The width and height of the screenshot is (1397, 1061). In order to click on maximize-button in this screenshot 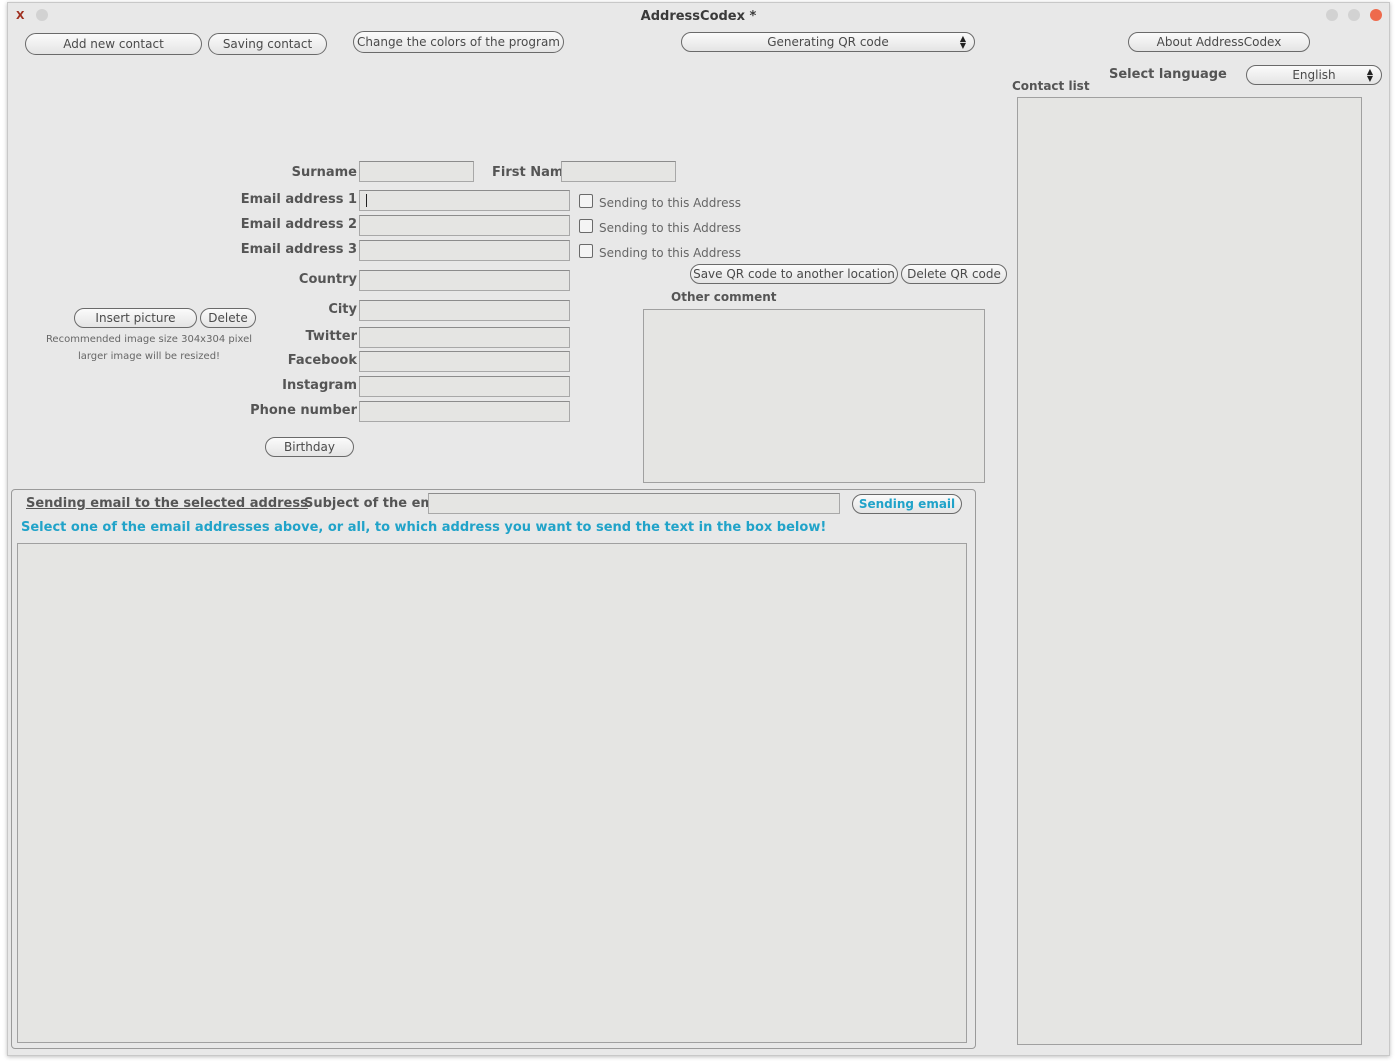, I will do `click(1354, 15)`.